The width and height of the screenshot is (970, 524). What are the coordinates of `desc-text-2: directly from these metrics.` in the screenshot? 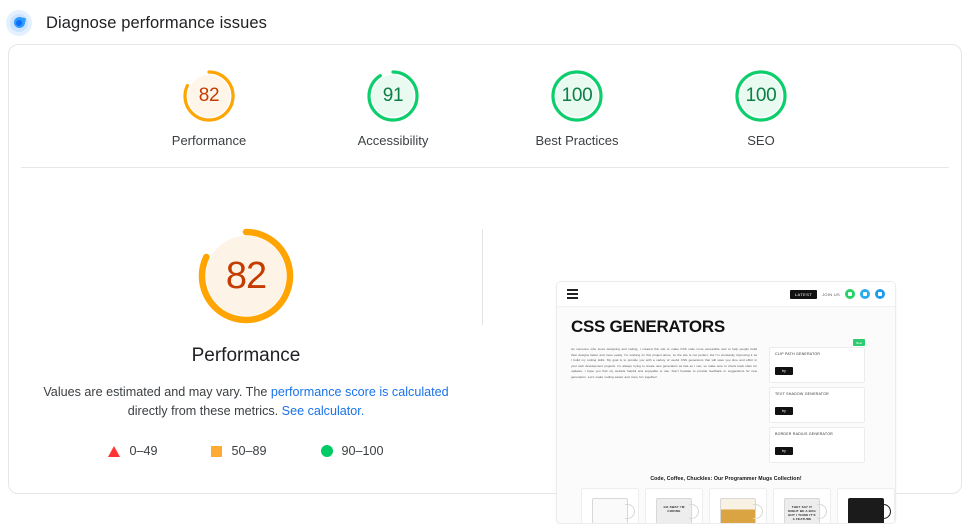 It's located at (204, 411).